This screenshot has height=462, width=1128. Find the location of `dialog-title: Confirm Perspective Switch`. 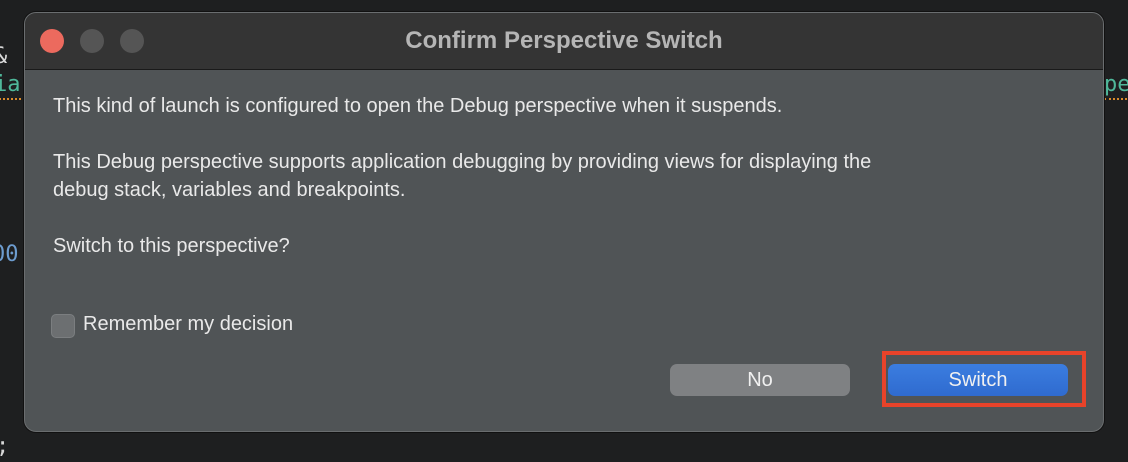

dialog-title: Confirm Perspective Switch is located at coordinates (564, 40).